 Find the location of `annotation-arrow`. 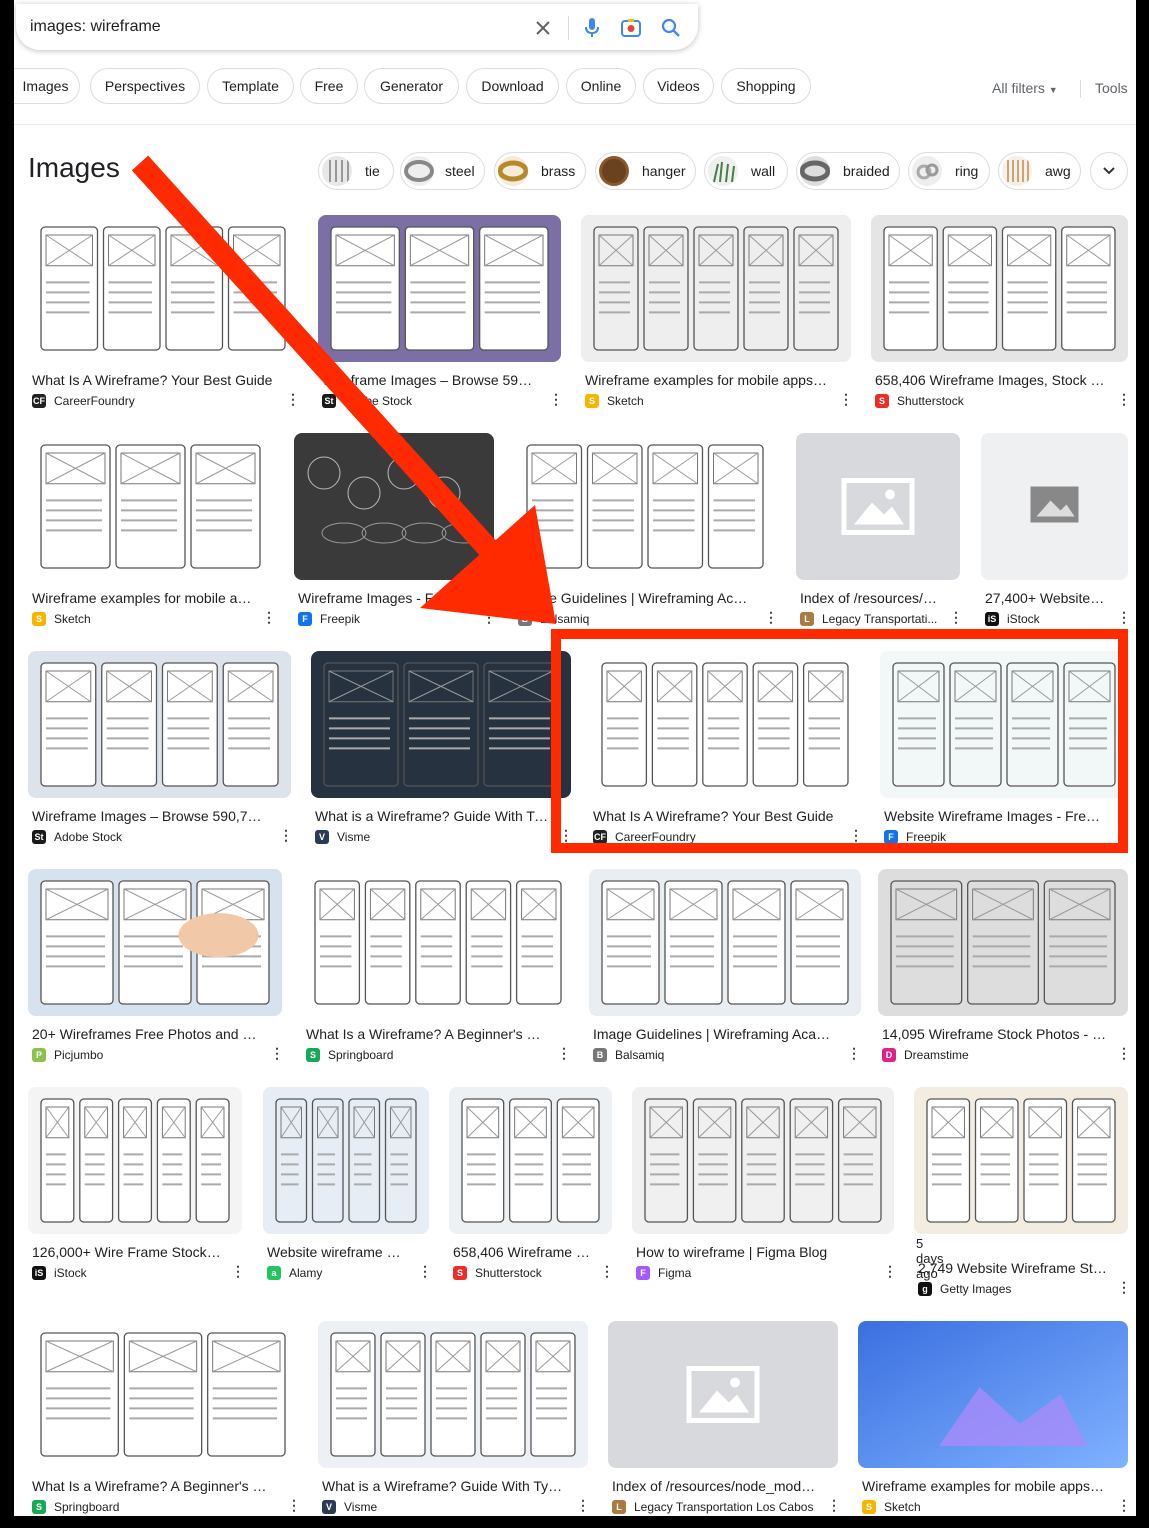

annotation-arrow is located at coordinates (343, 389).